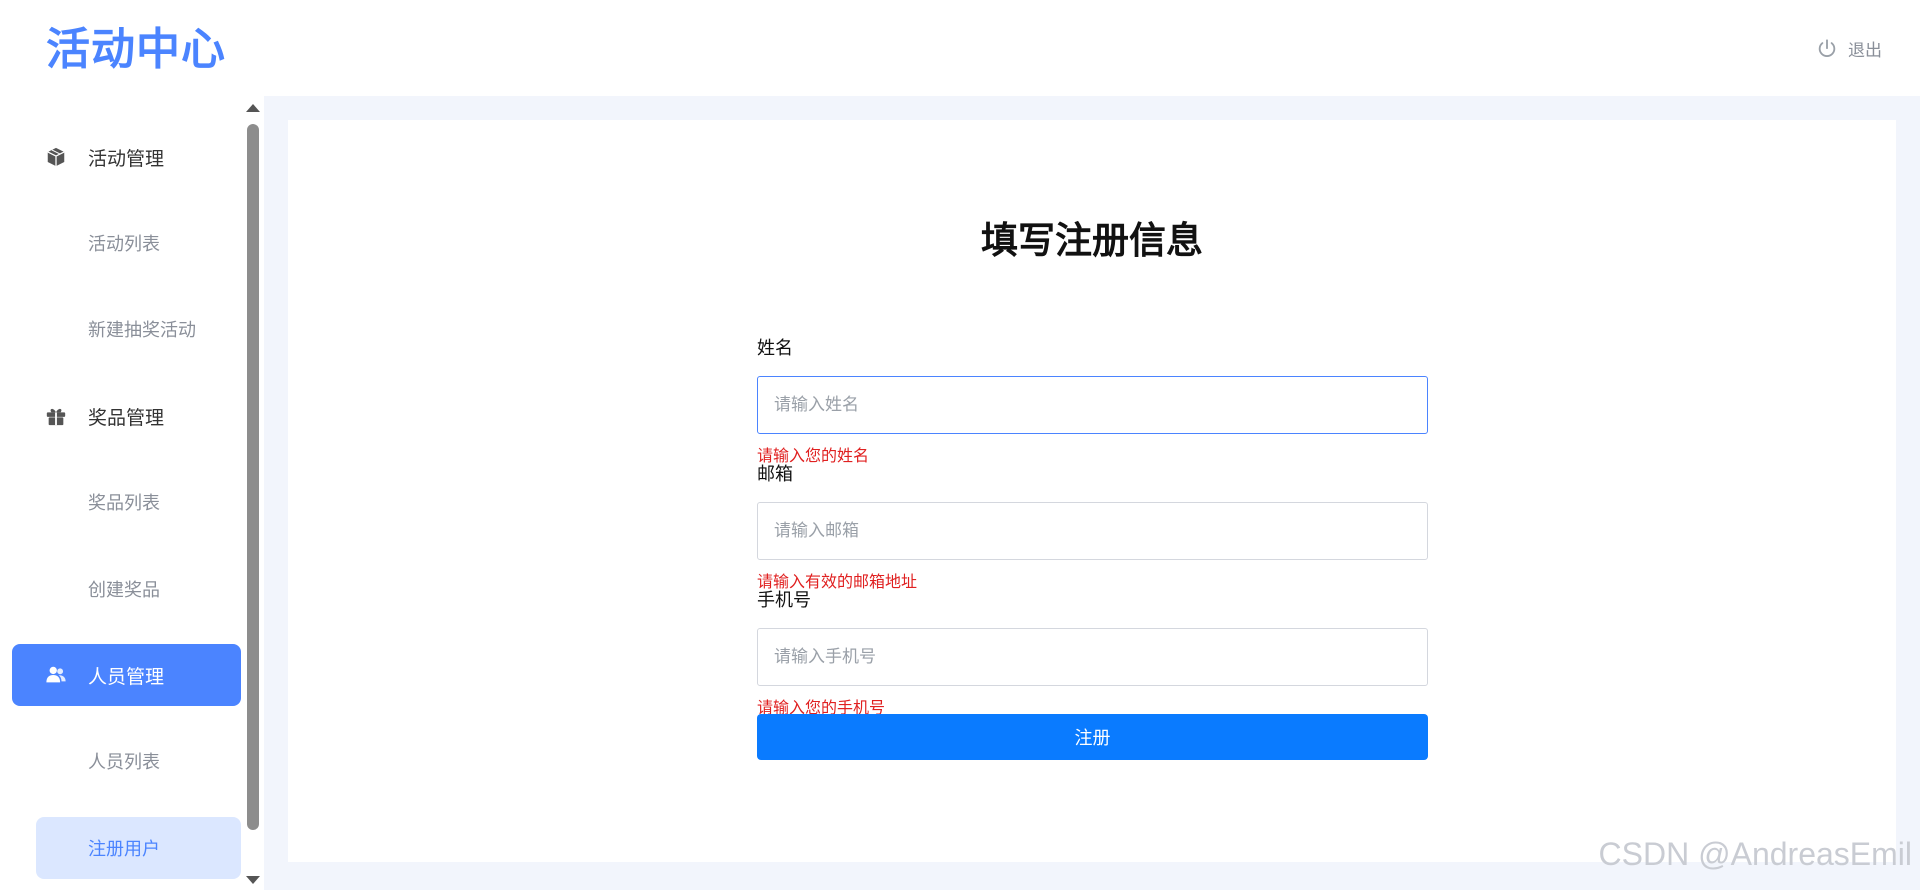 This screenshot has height=890, width=1920. I want to click on sidebar-item-label: 创建奖品, so click(124, 590).